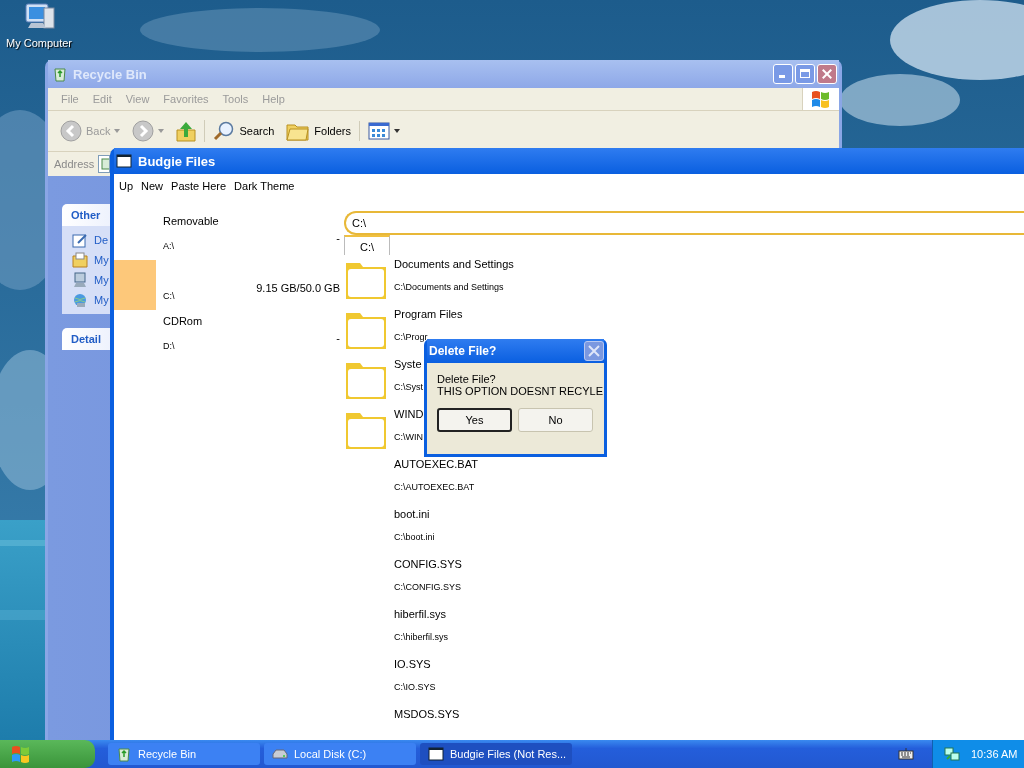 This screenshot has height=768, width=1024. Describe the element at coordinates (126, 186) in the screenshot. I see `menu-item: Up` at that location.